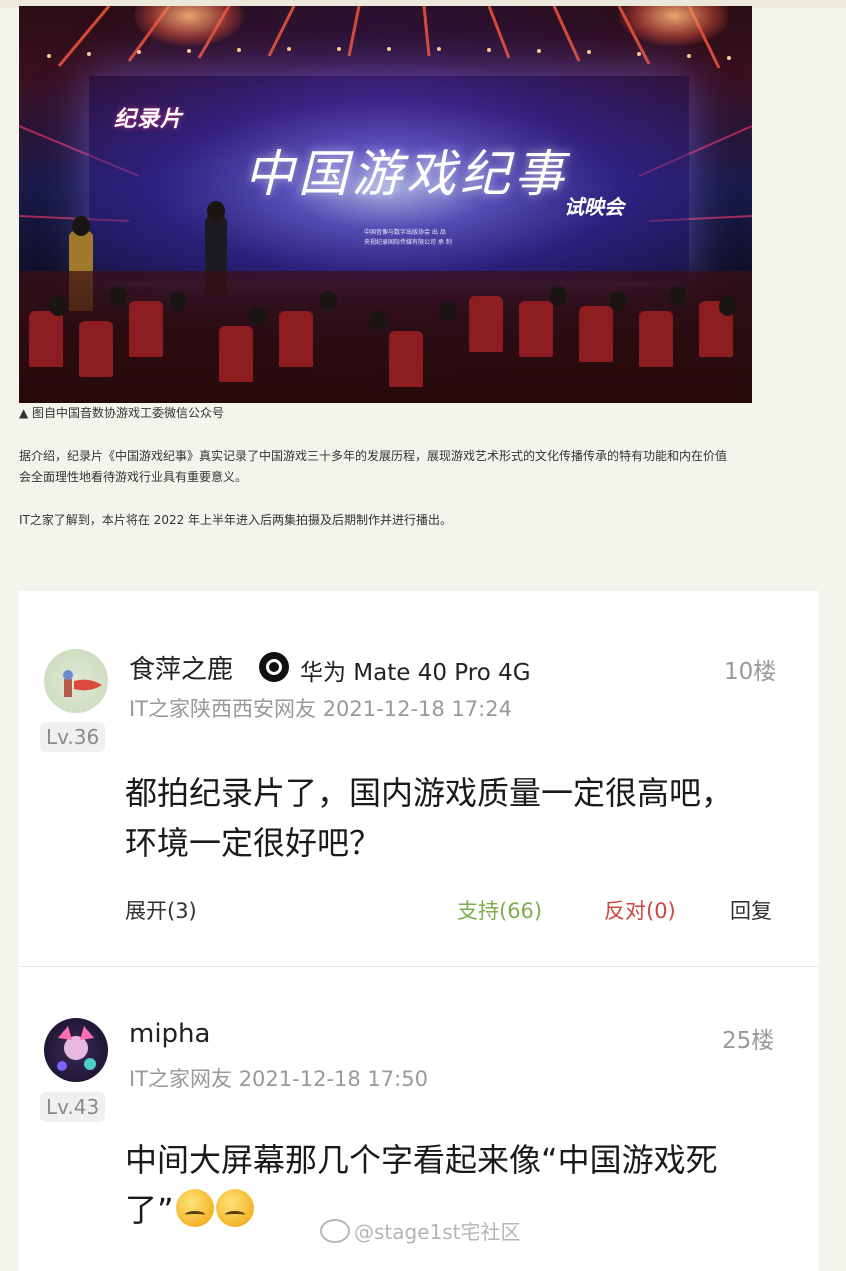 This screenshot has height=1271, width=846. I want to click on audience, so click(385, 337).